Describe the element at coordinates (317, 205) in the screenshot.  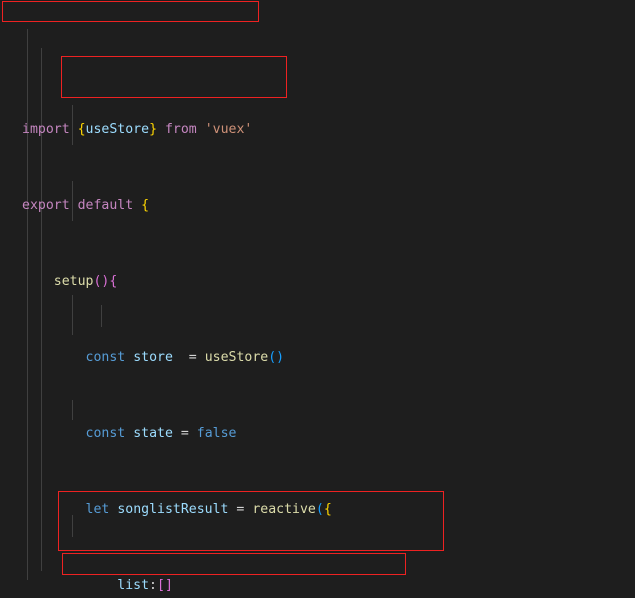
I see `code-line-export-default: export default {` at that location.